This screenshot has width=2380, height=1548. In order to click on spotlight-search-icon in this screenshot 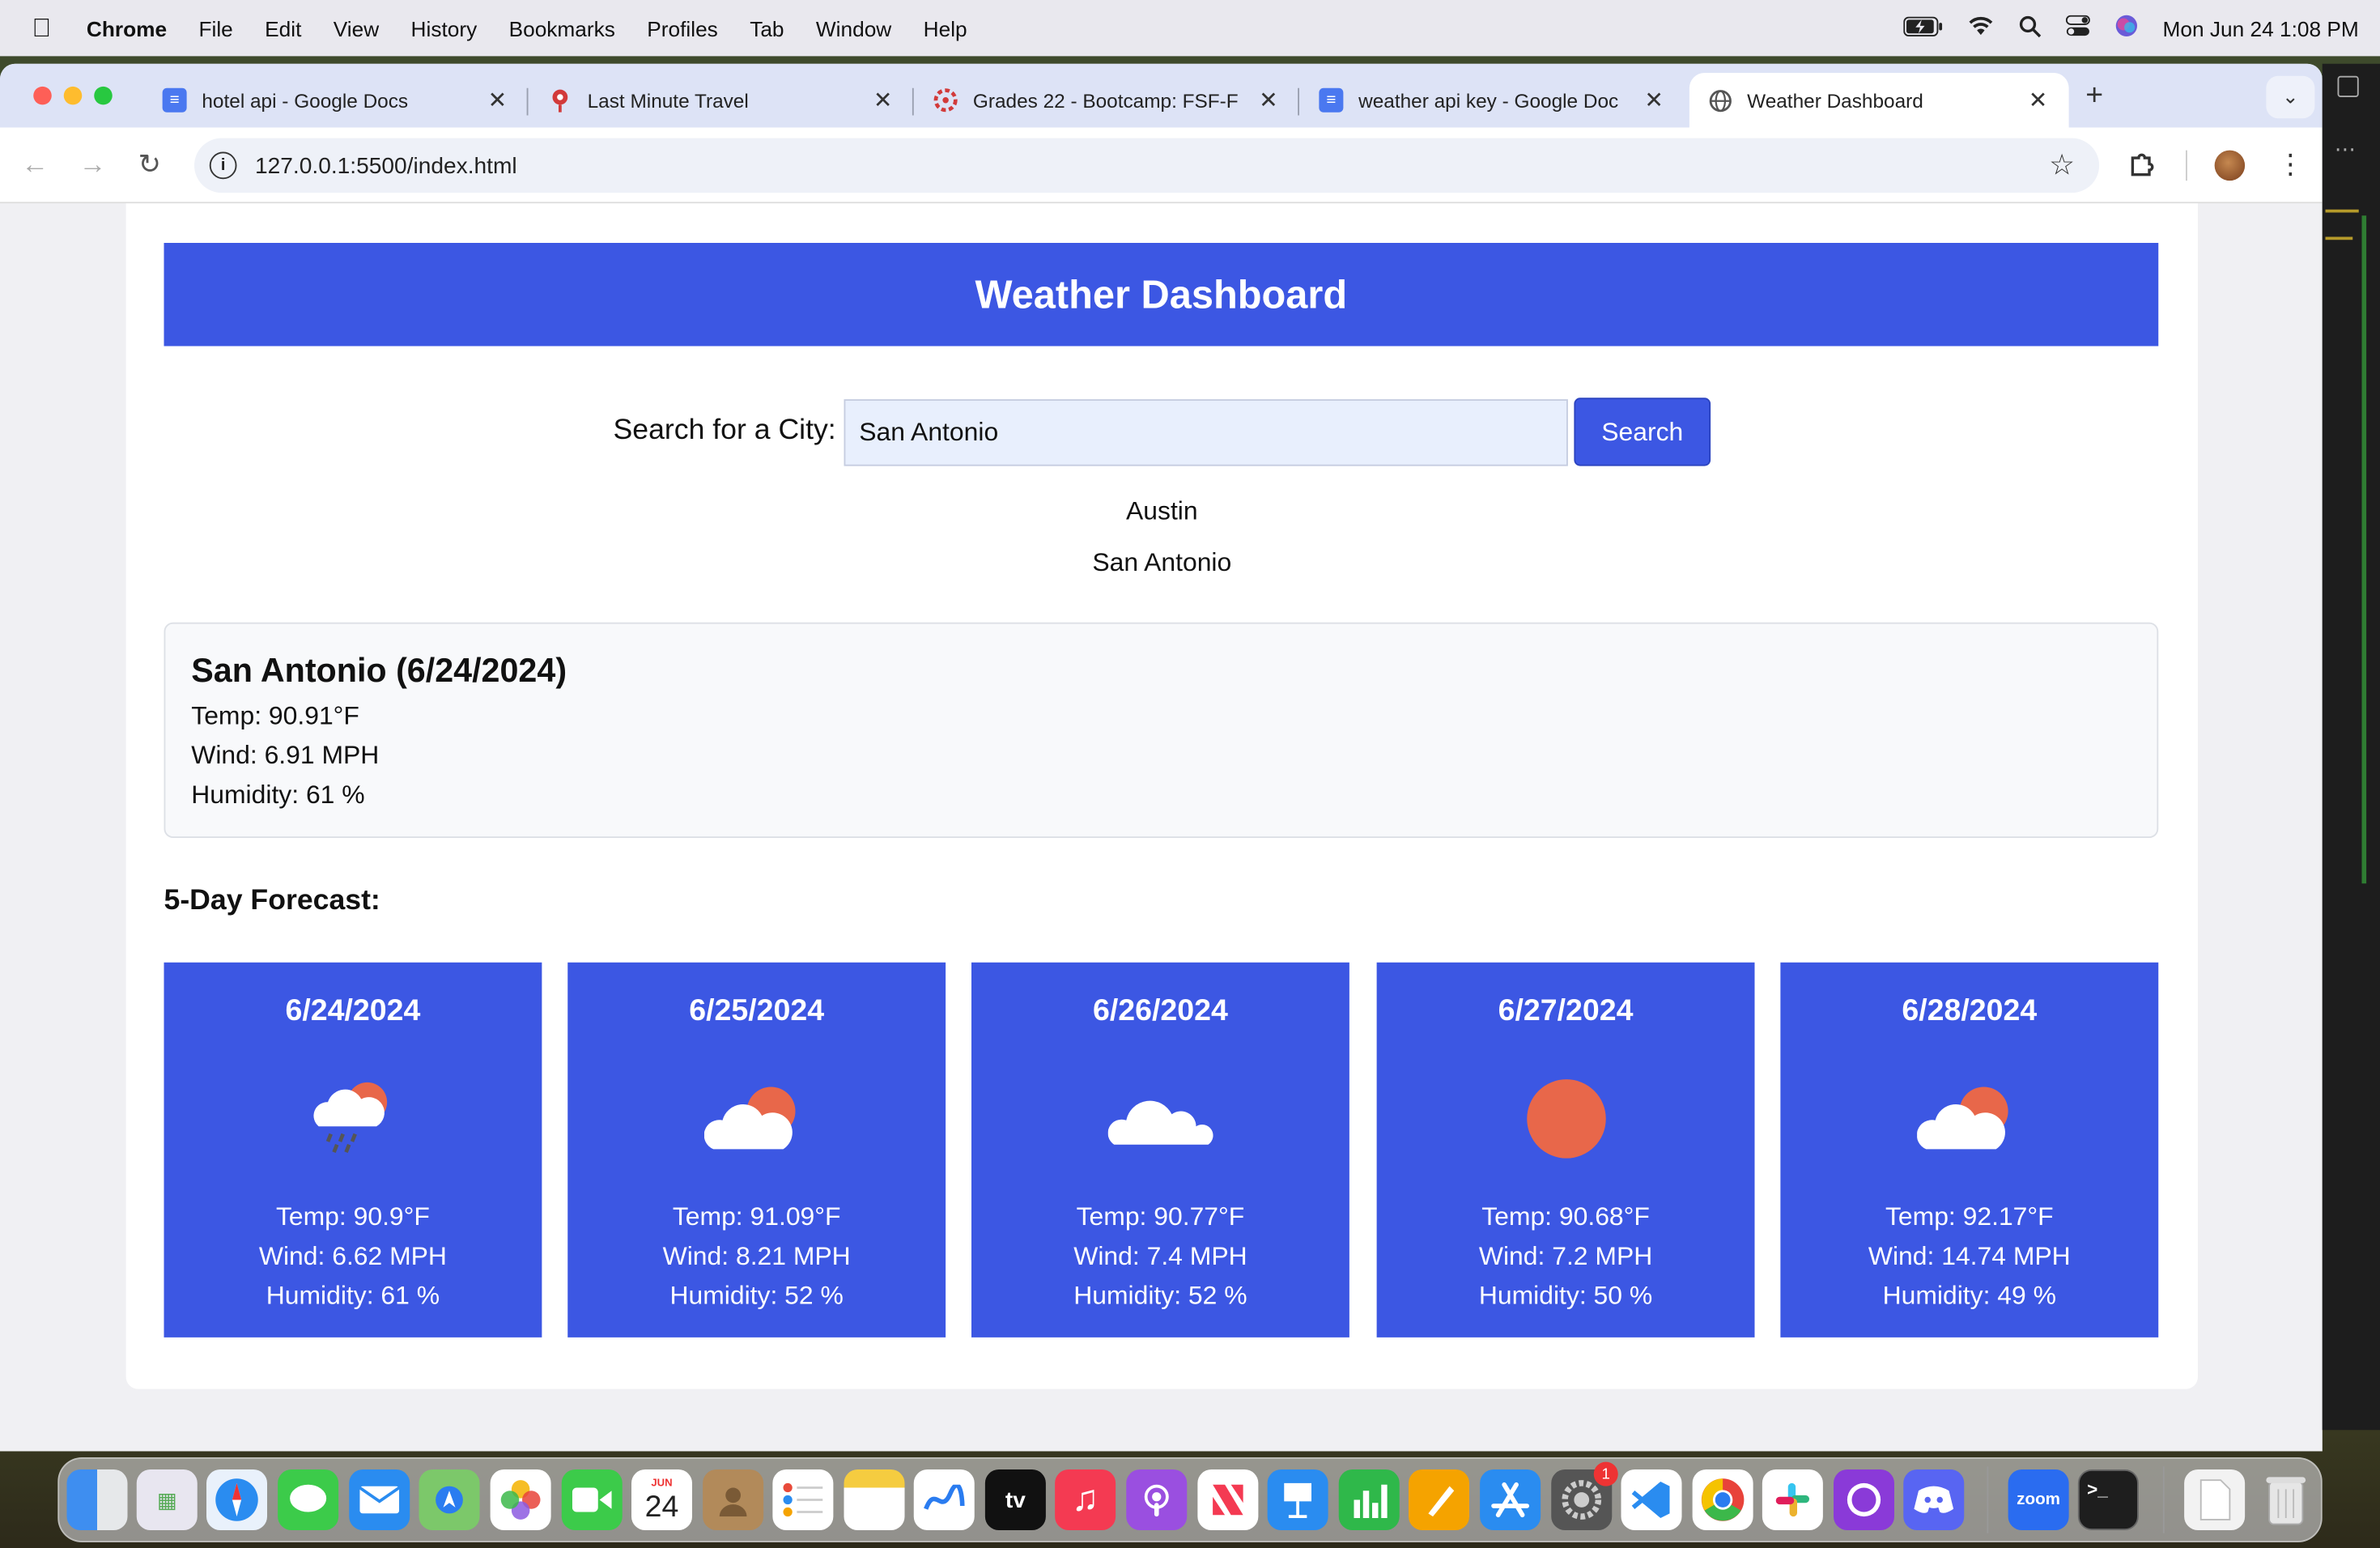, I will do `click(2029, 29)`.